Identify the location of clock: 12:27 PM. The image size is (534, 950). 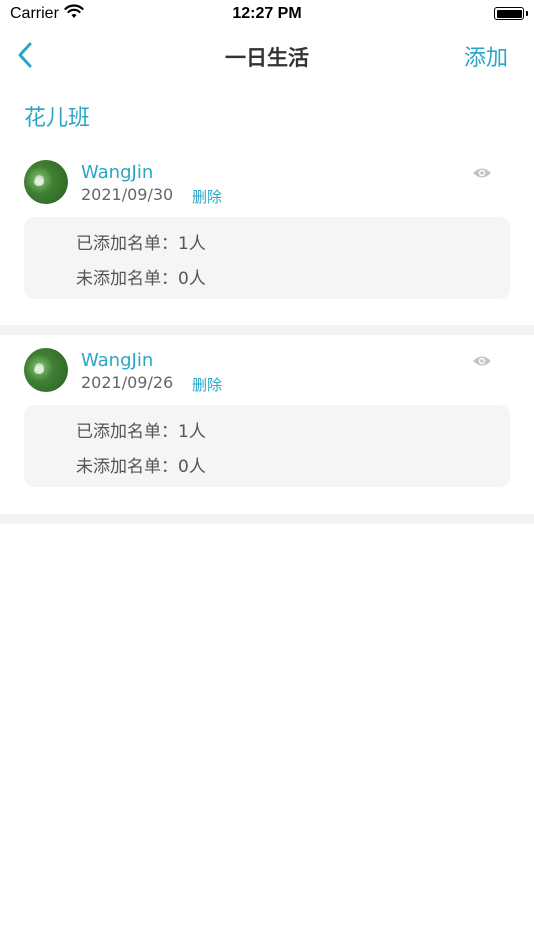
(267, 13).